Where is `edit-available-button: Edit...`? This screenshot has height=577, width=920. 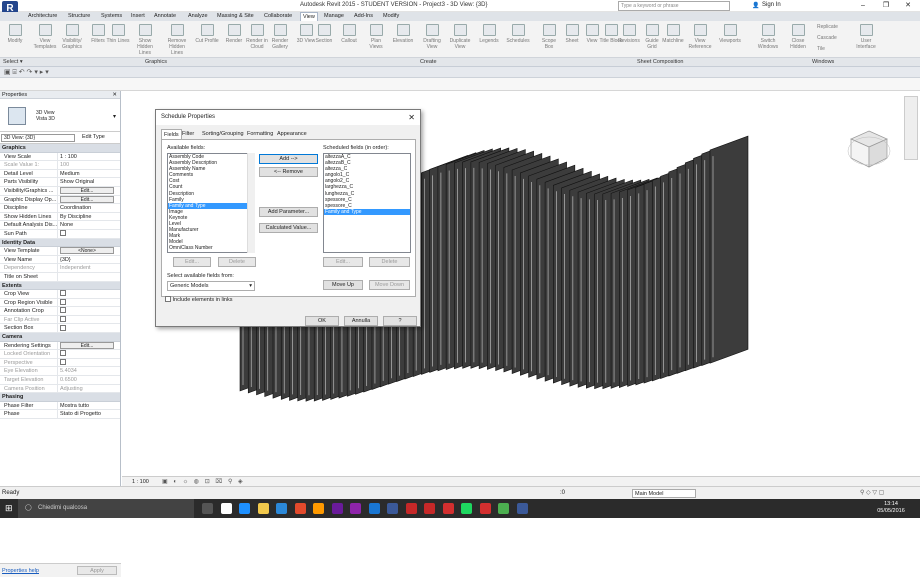 edit-available-button: Edit... is located at coordinates (192, 262).